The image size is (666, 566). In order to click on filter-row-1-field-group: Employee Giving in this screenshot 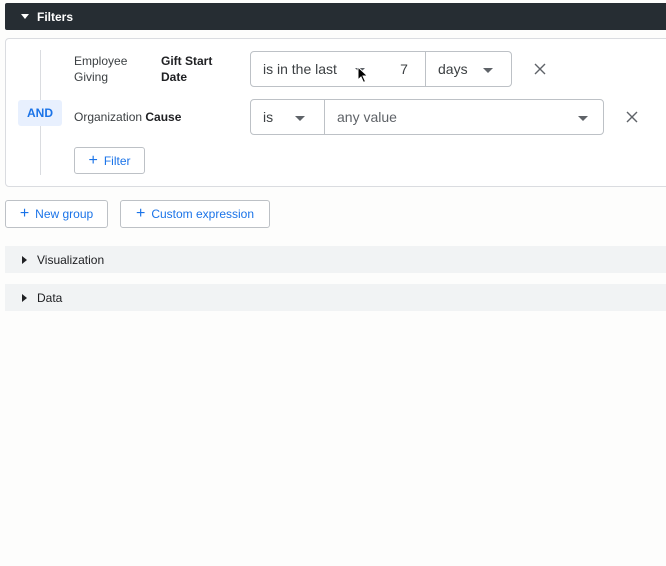, I will do `click(100, 69)`.